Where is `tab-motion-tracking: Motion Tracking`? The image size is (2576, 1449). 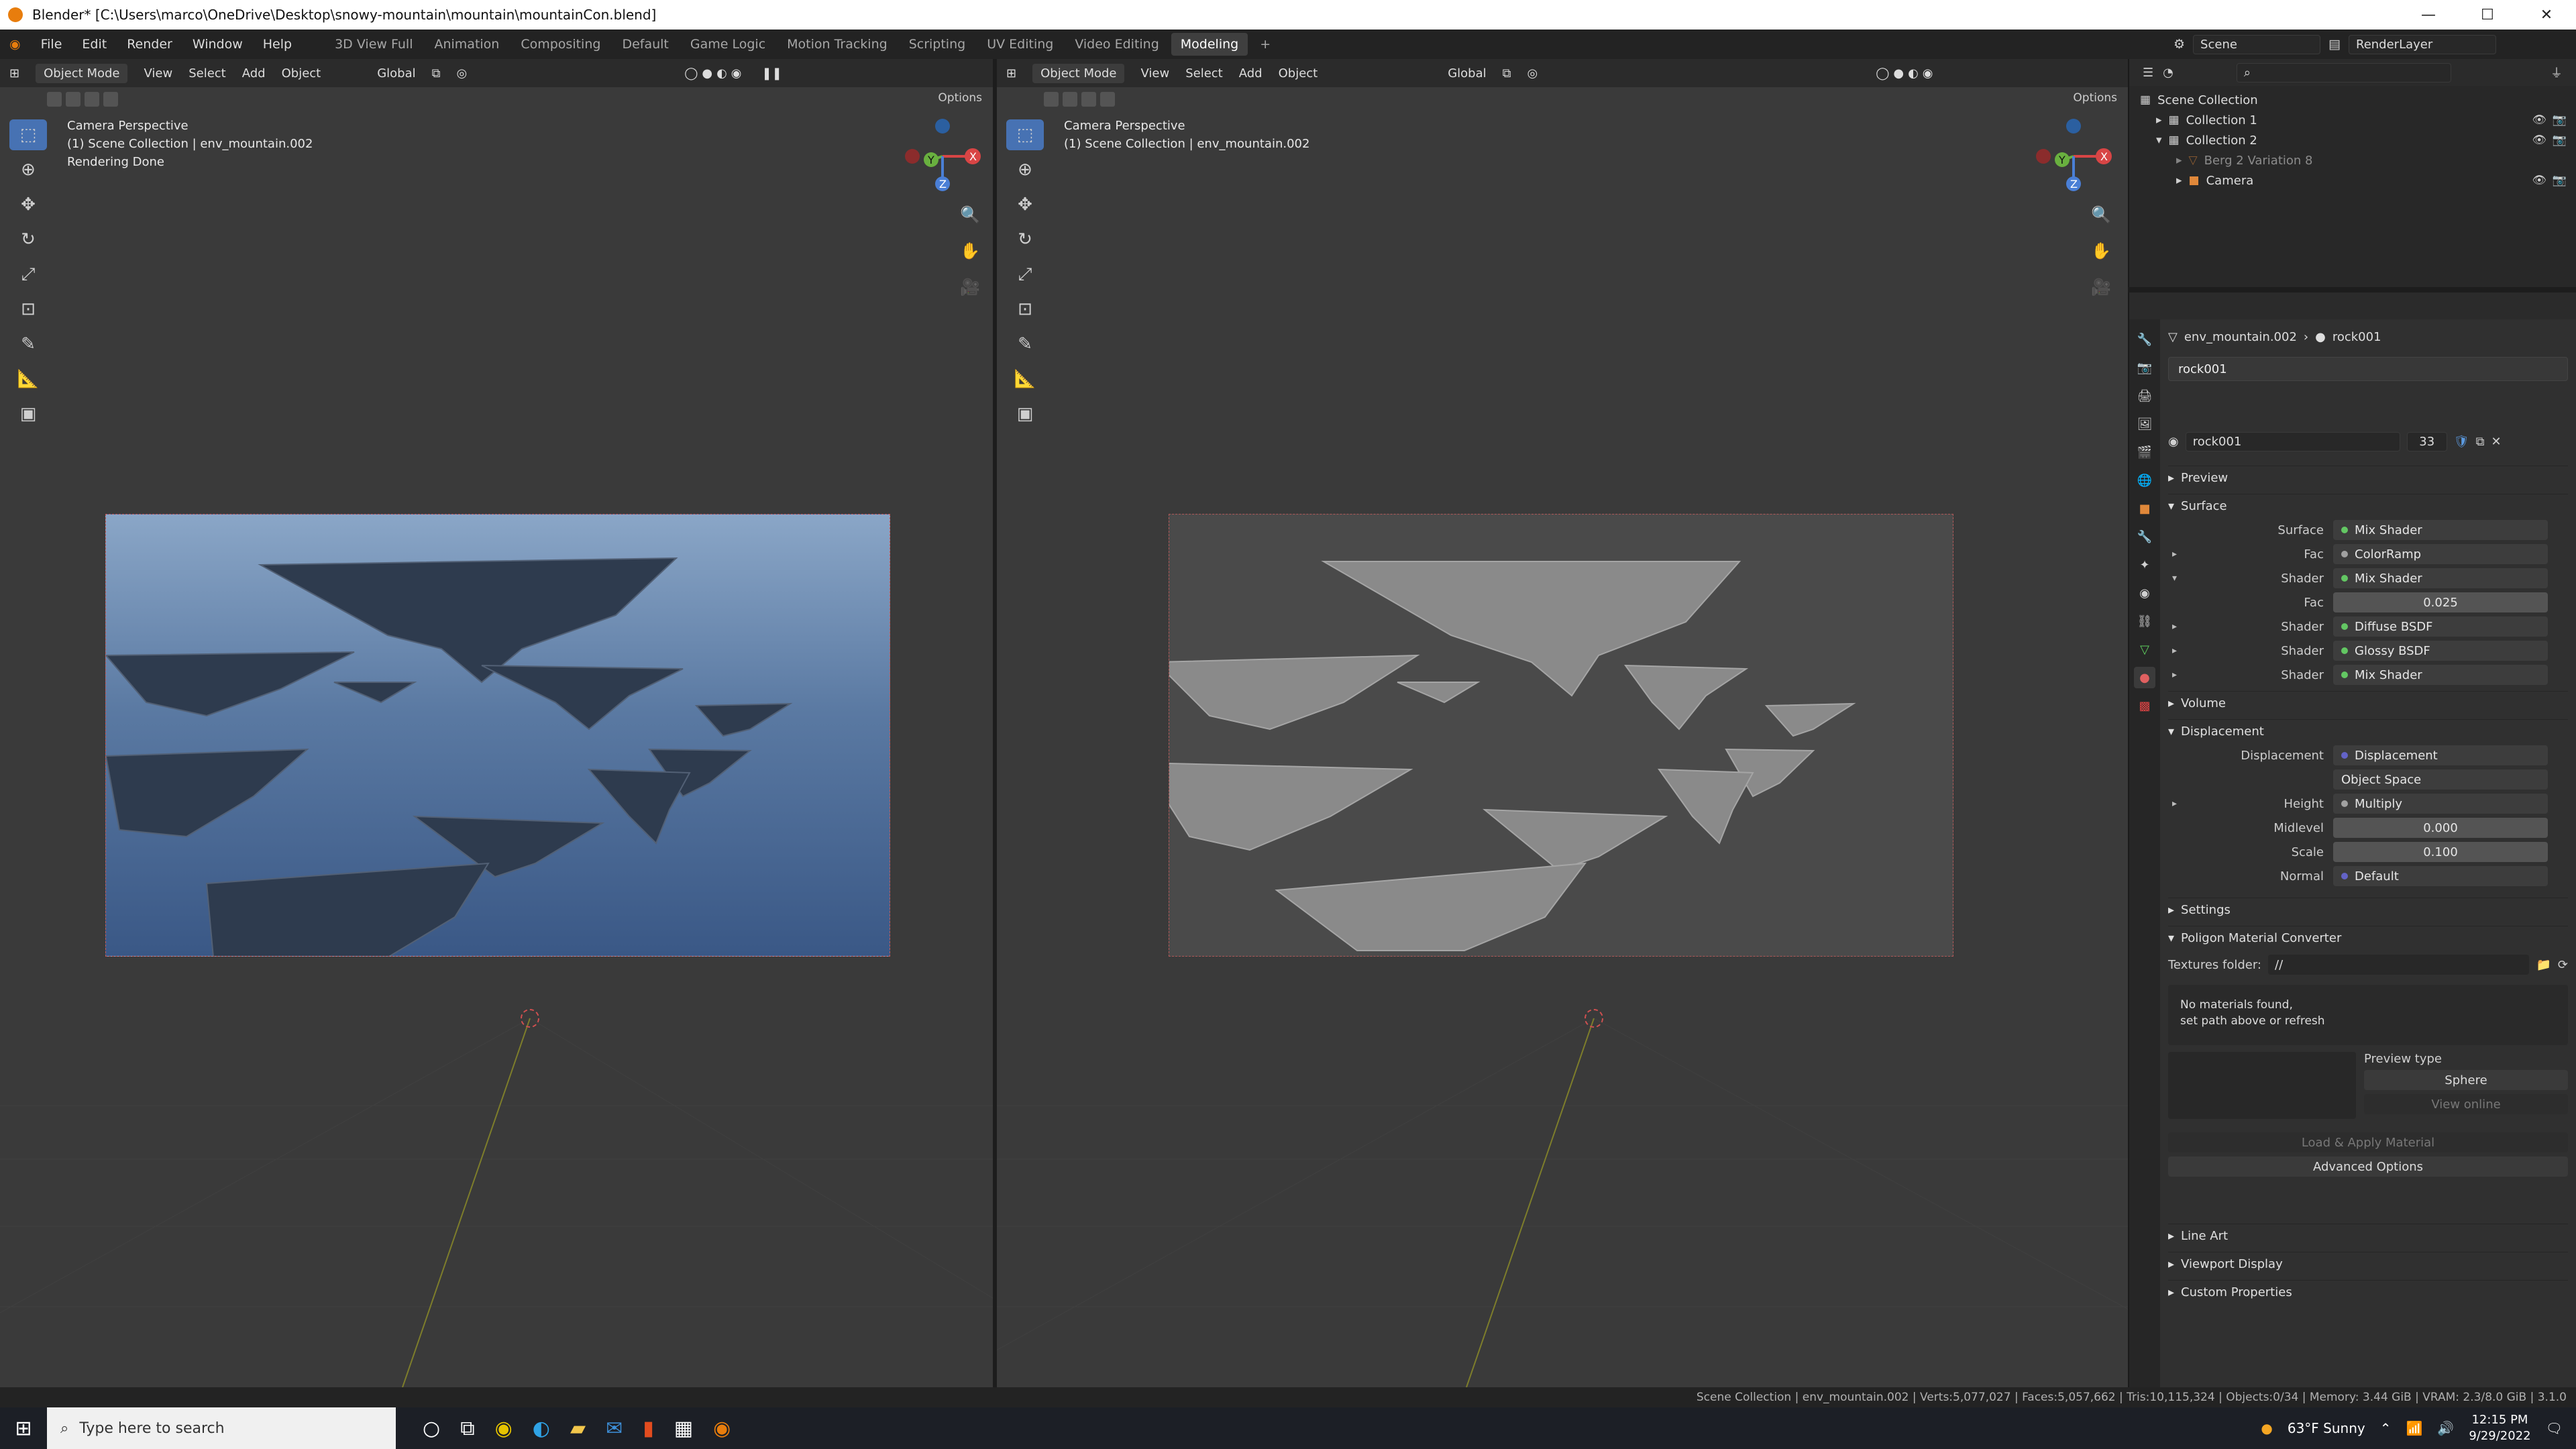
tab-motion-tracking: Motion Tracking is located at coordinates (837, 44).